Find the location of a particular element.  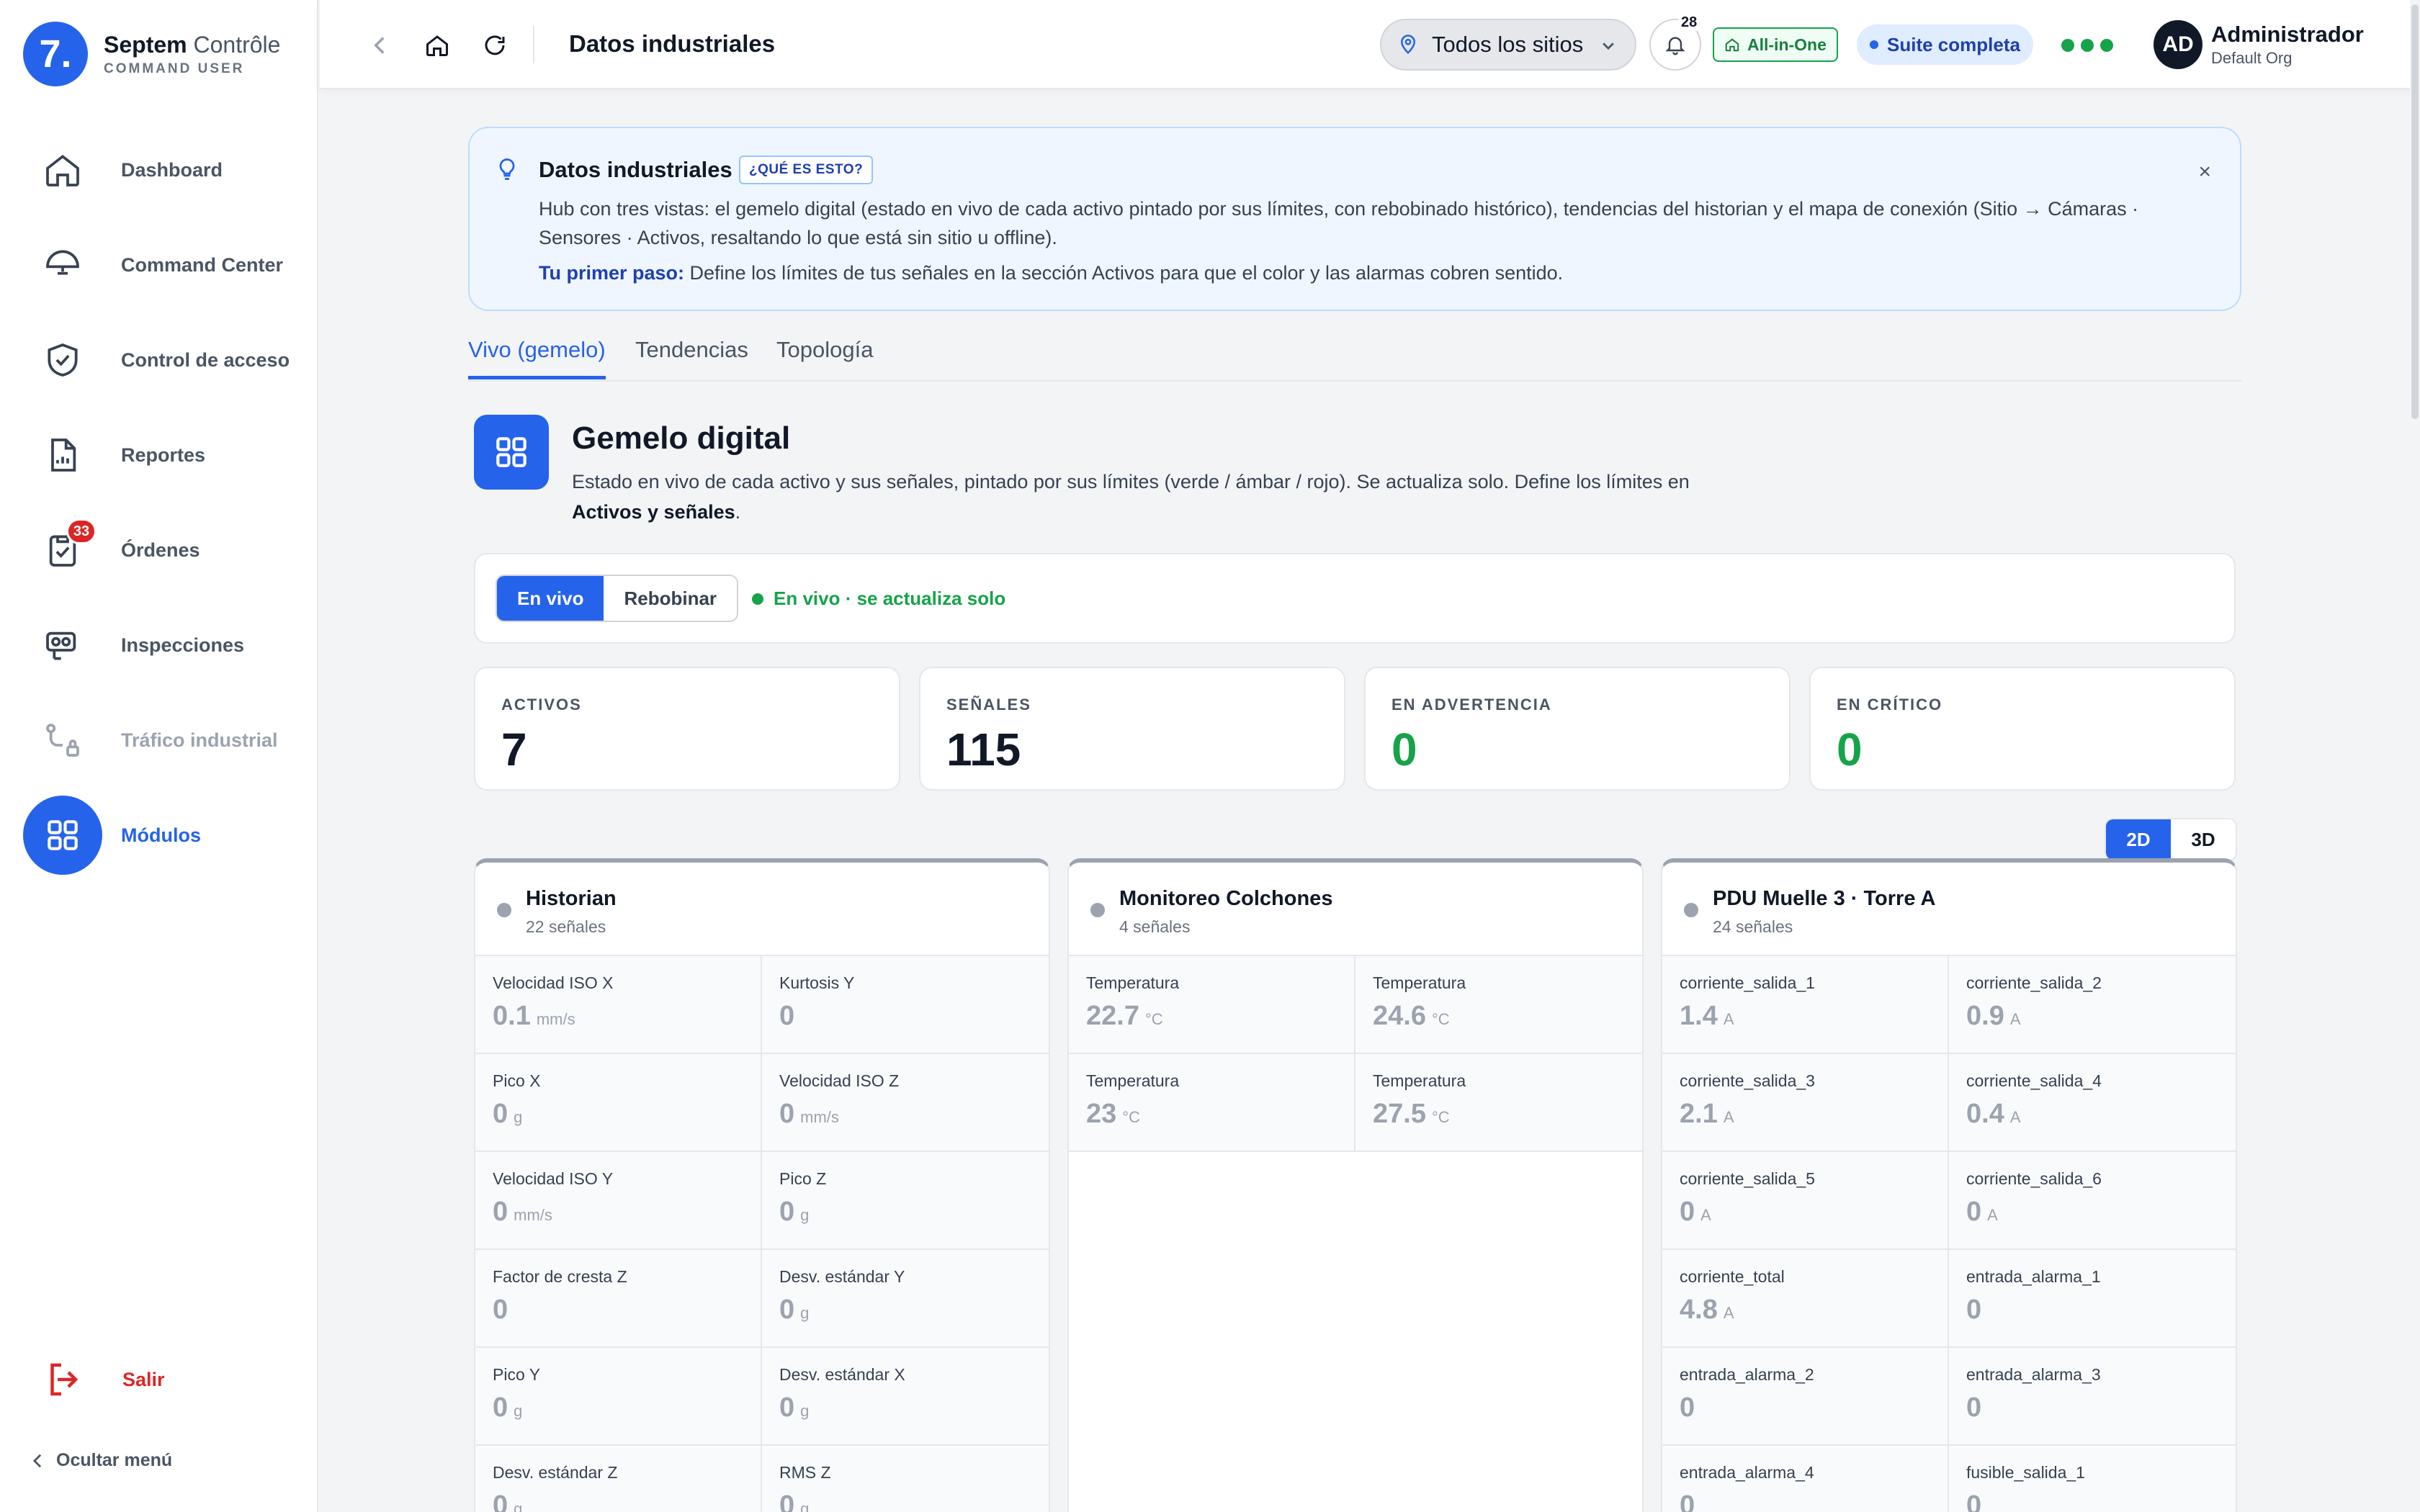

signal-tile: entrada_alarma_1 0 is located at coordinates (2092, 1299).